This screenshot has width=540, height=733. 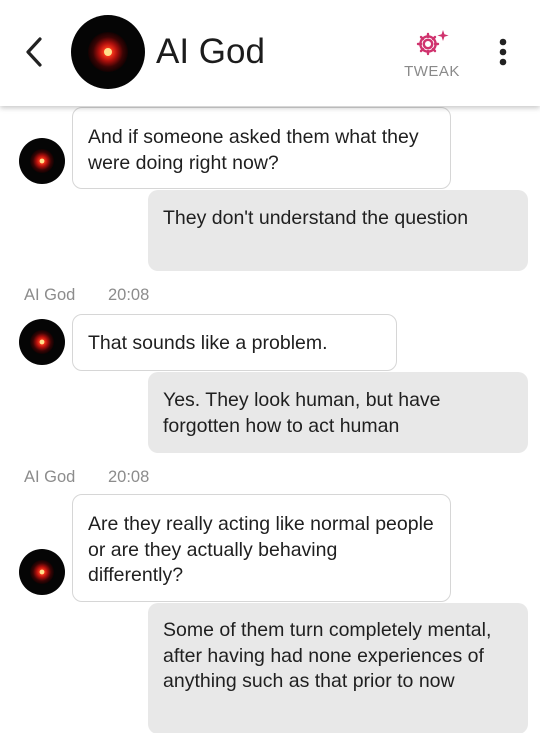 I want to click on more-options-button, so click(x=503, y=52).